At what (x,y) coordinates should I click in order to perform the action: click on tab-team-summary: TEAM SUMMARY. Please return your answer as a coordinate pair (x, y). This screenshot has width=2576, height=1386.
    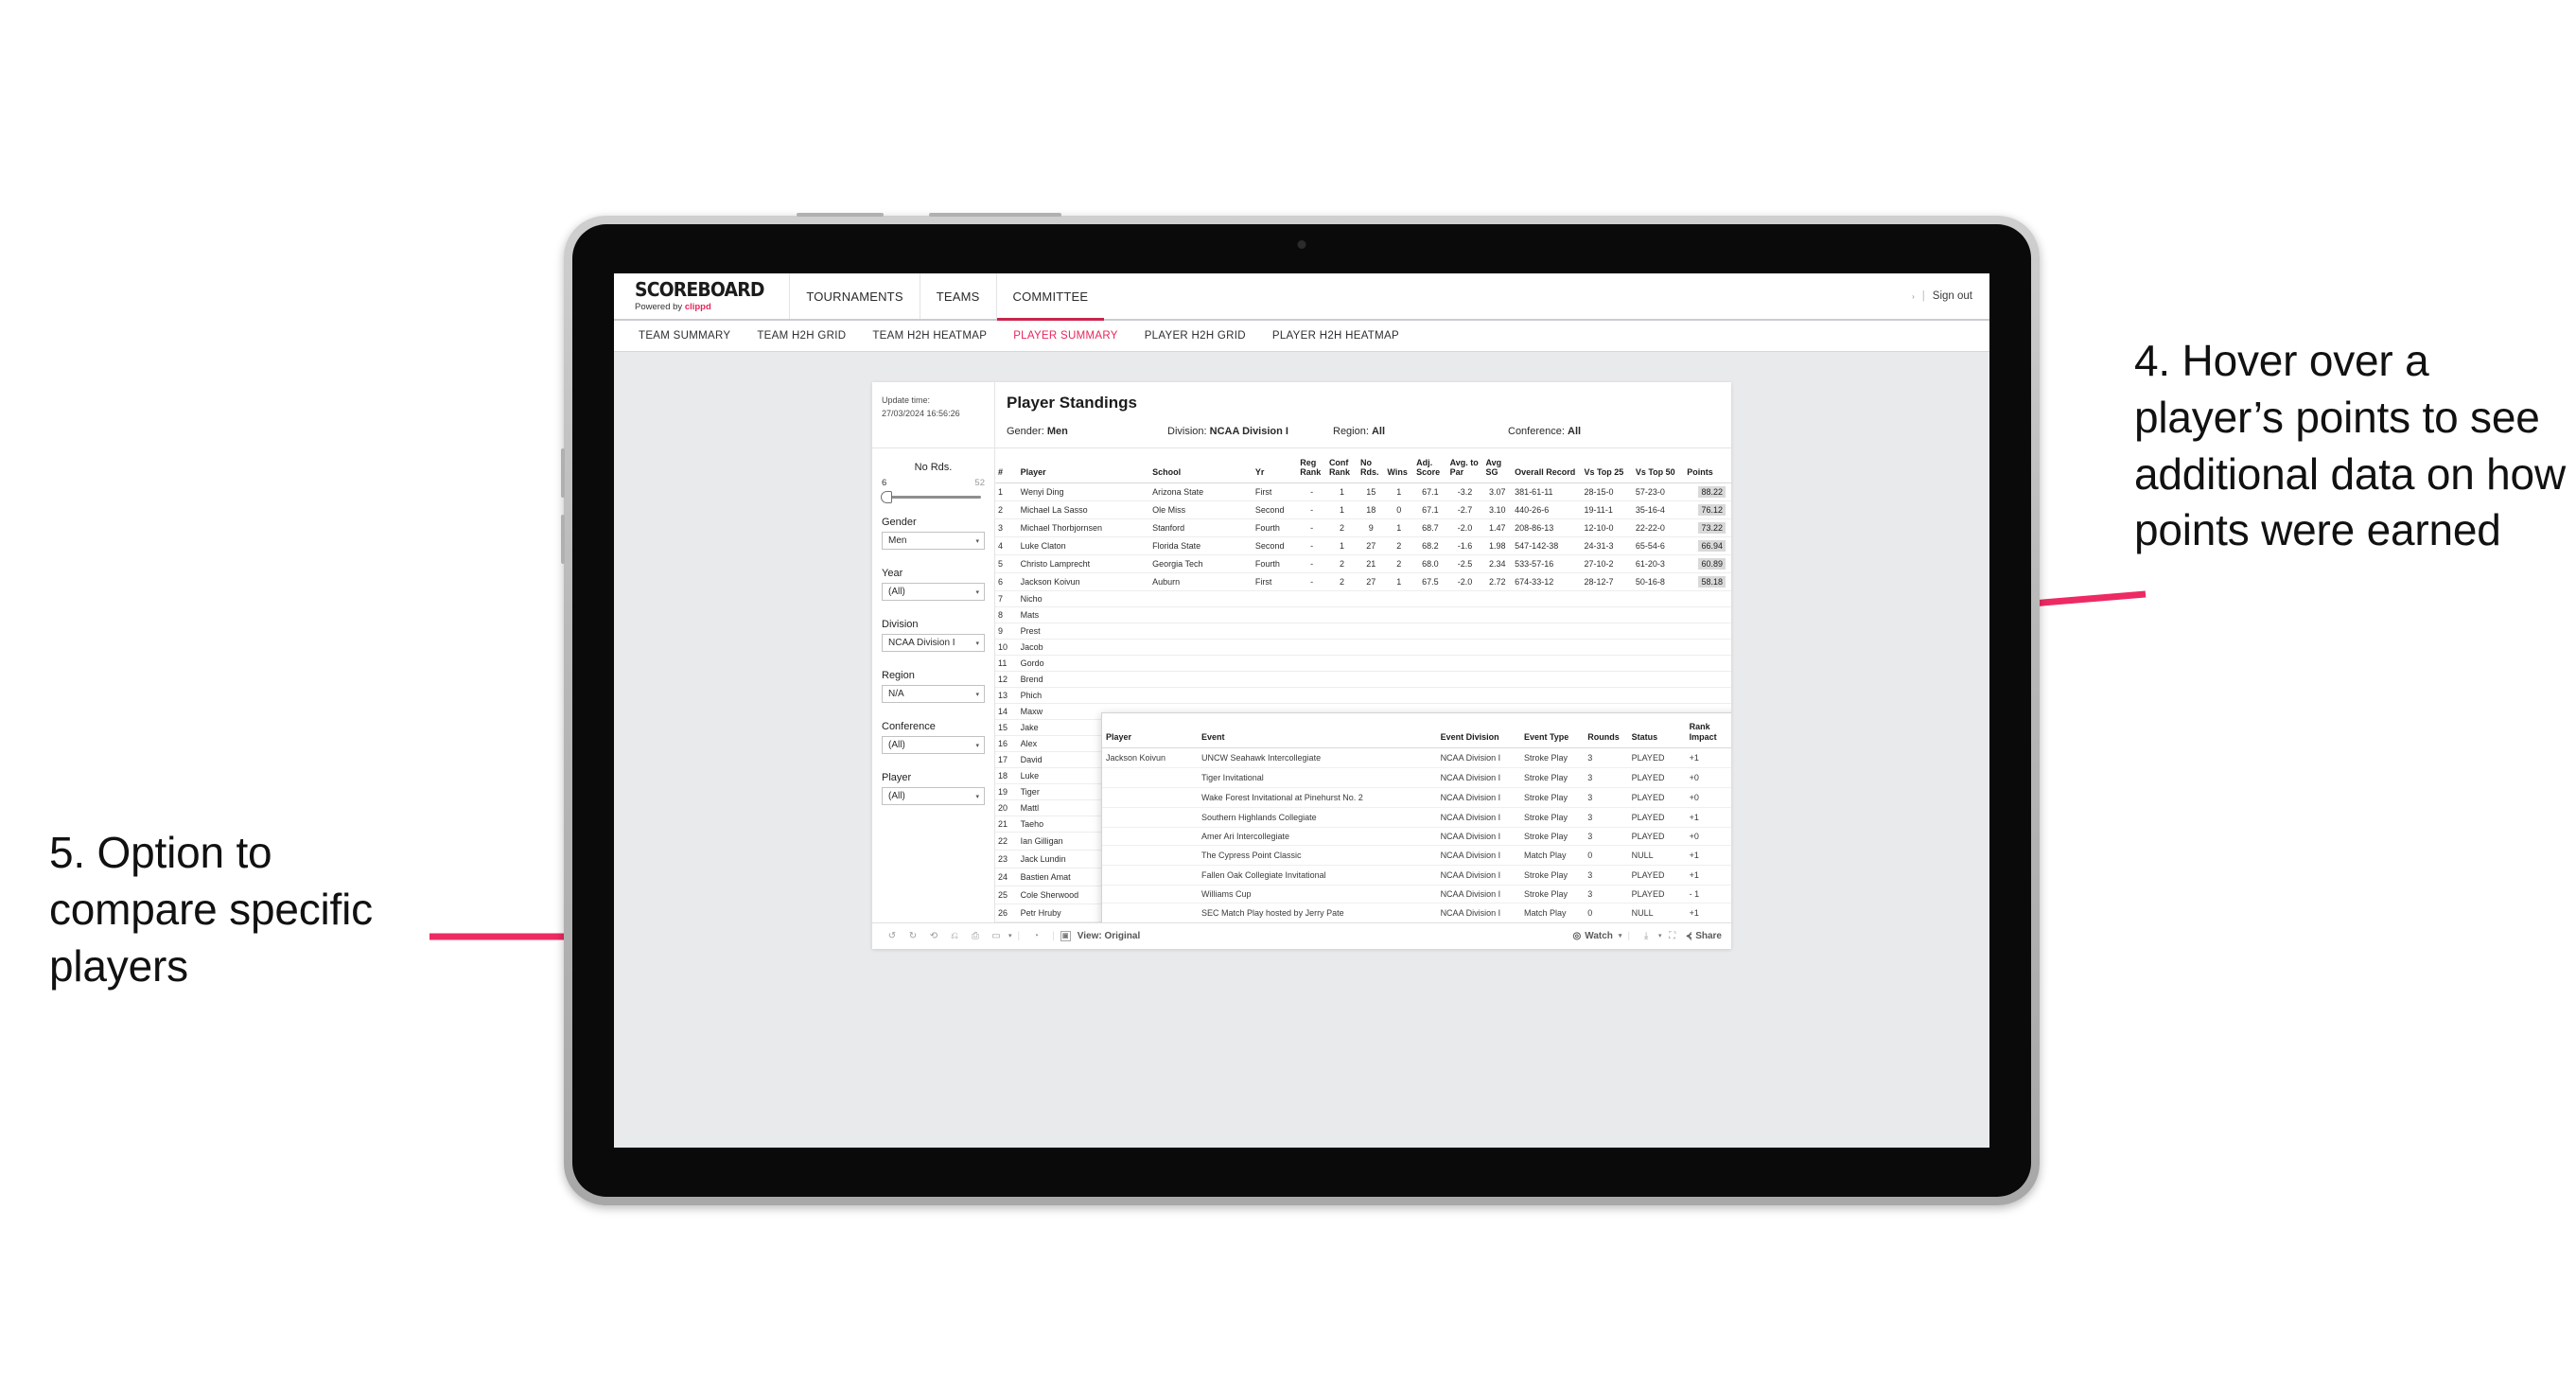
    Looking at the image, I should click on (685, 336).